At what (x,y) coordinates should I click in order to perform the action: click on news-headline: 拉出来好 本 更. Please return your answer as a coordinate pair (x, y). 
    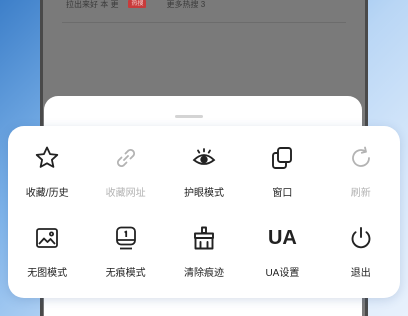
    Looking at the image, I should click on (92, 4).